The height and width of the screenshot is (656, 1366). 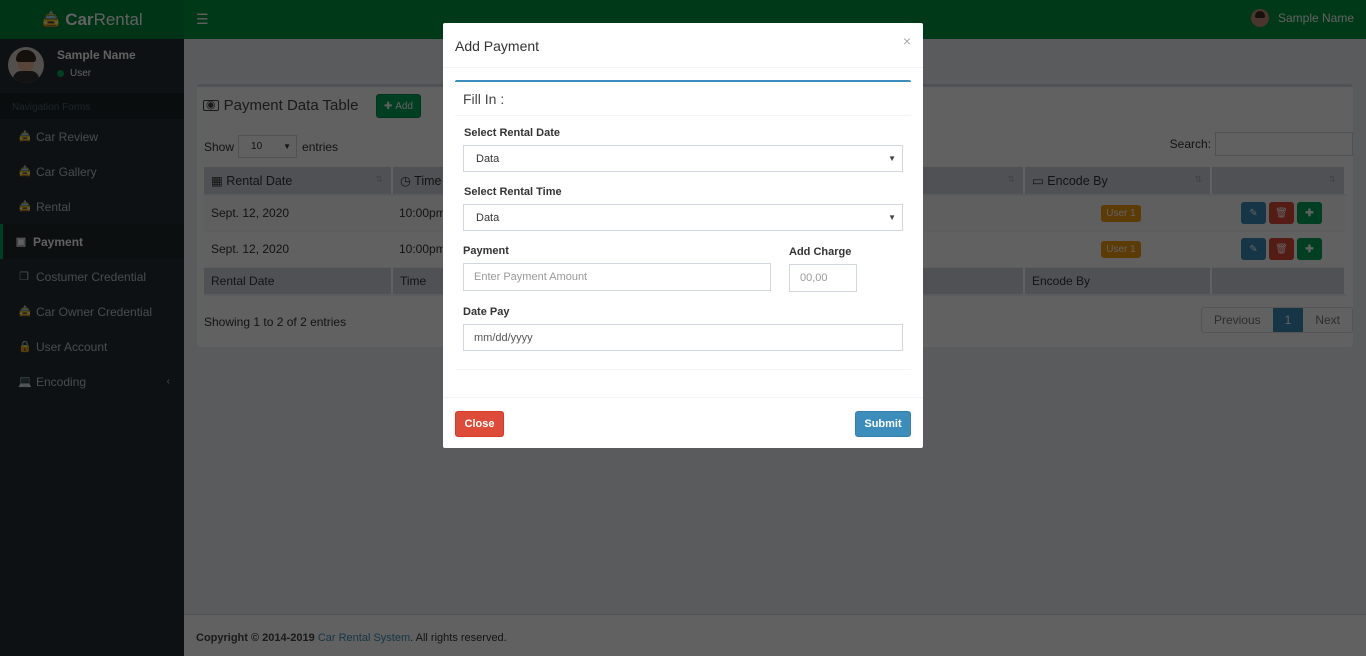 I want to click on modal-title: Add Payment, so click(x=497, y=46).